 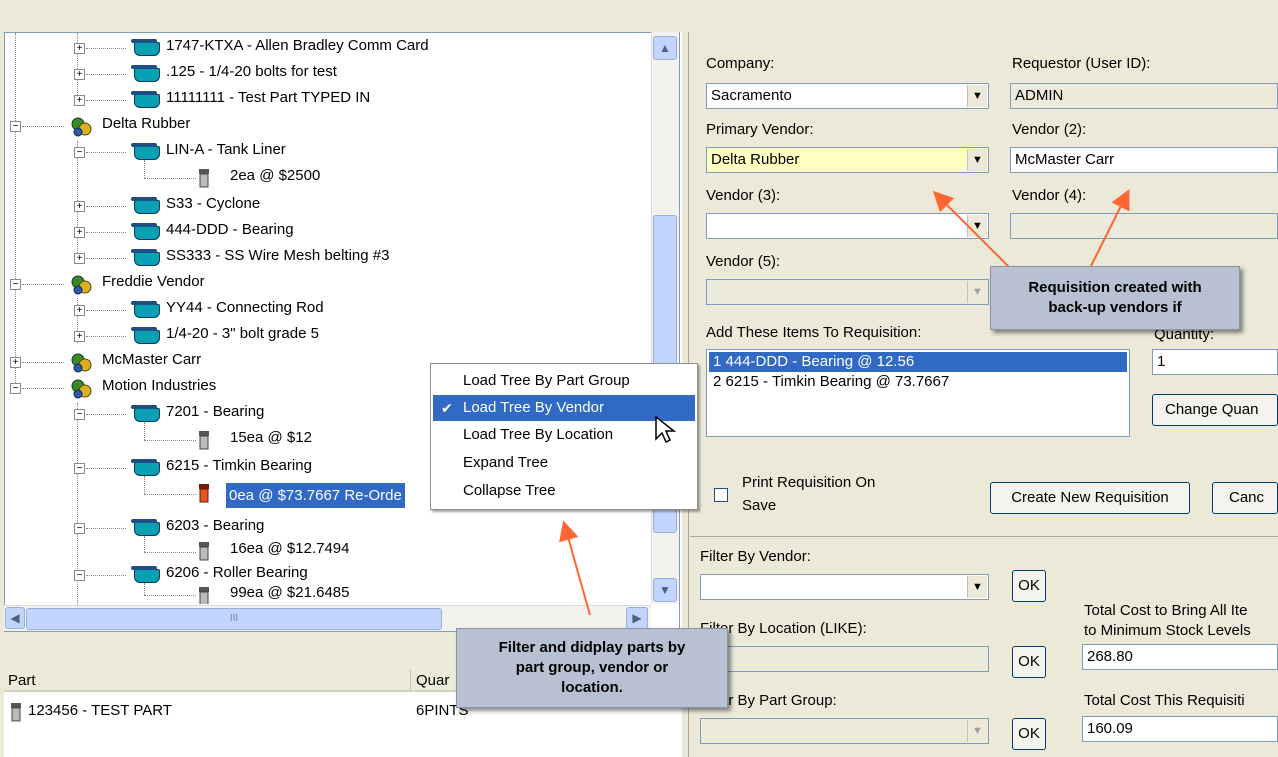 What do you see at coordinates (15, 618) in the screenshot?
I see `scroll-left-icon: ◀` at bounding box center [15, 618].